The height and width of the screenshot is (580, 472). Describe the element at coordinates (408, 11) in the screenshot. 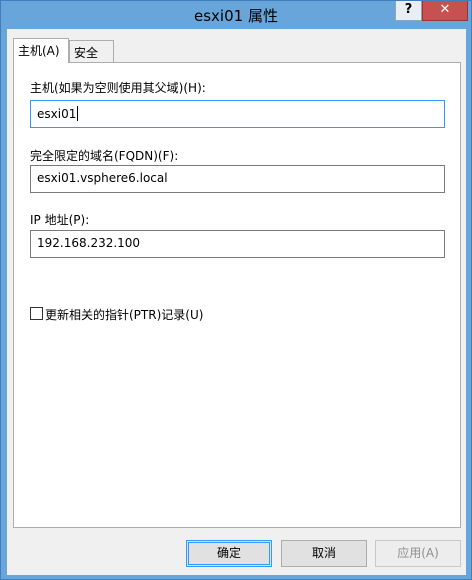

I see `help-button: ?` at that location.